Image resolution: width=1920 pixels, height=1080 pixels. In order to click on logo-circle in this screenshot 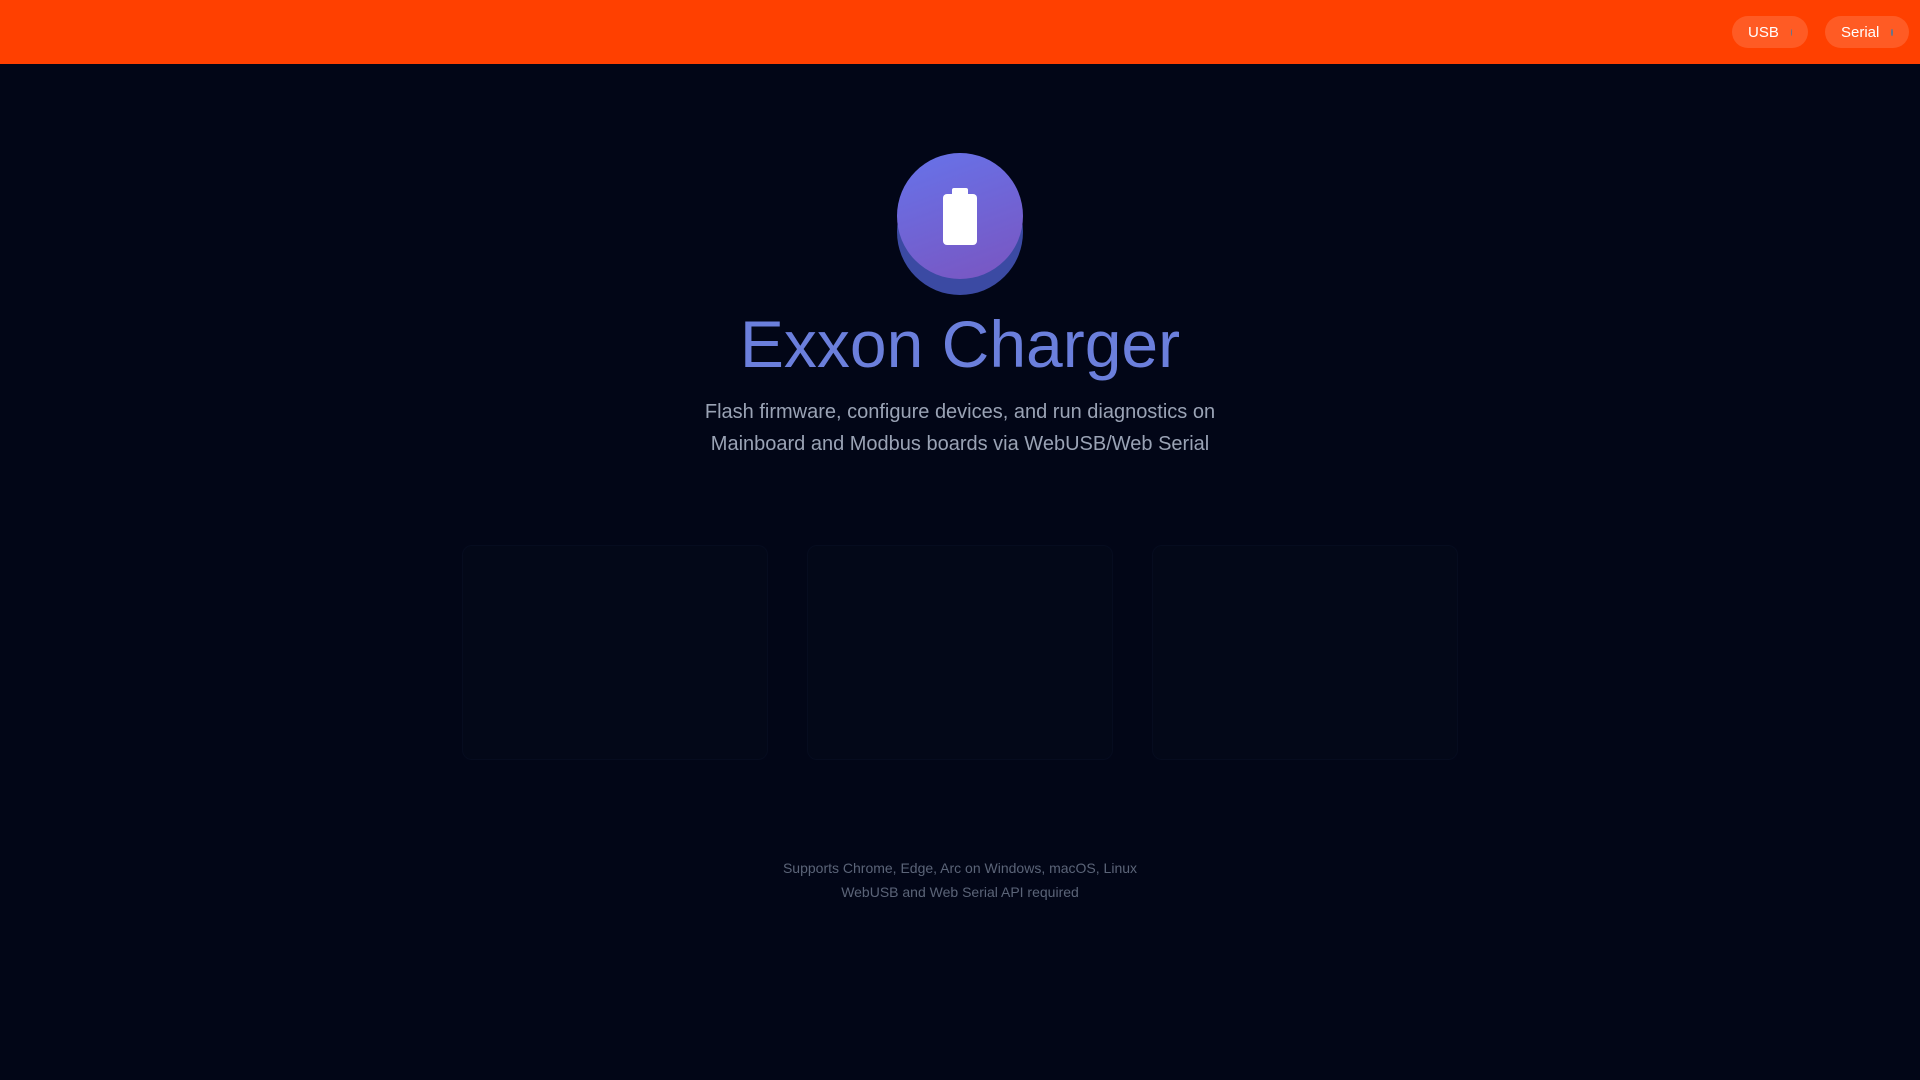, I will do `click(960, 216)`.